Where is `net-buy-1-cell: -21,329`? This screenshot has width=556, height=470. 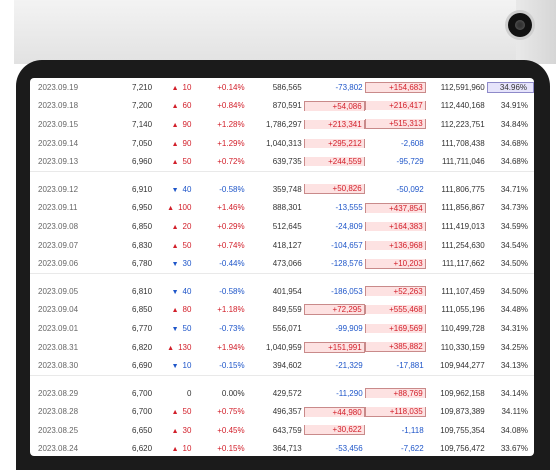
net-buy-1-cell: -21,329 is located at coordinates (349, 366).